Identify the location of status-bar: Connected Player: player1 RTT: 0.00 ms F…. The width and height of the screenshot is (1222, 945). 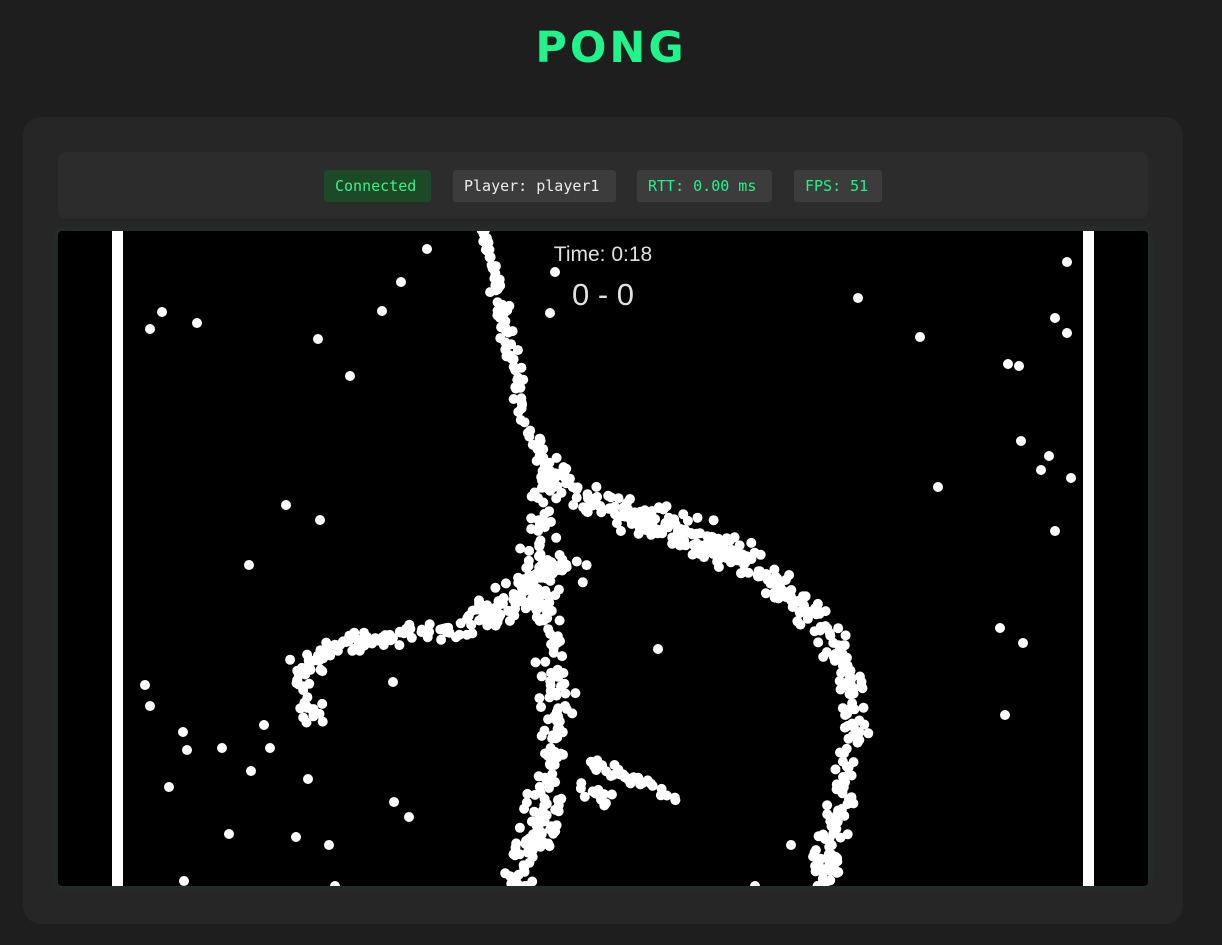
(603, 185).